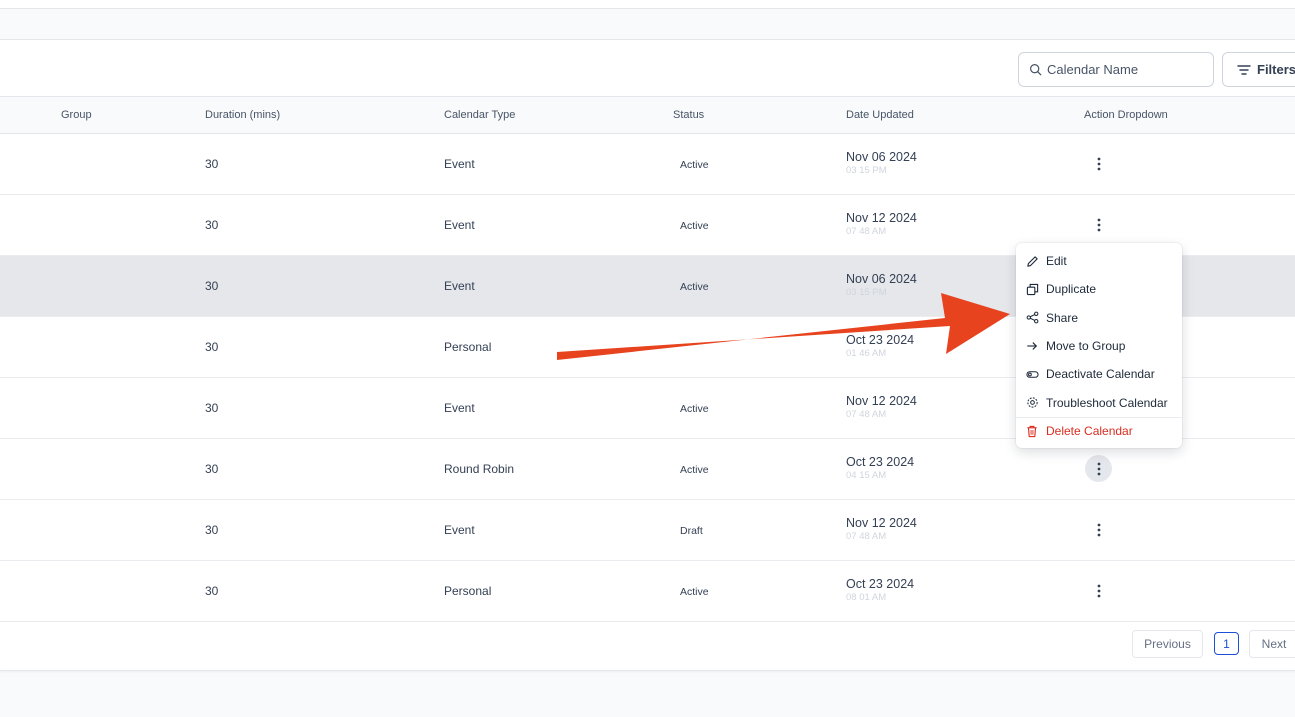  Describe the element at coordinates (1032, 346) in the screenshot. I see `arrow-right-icon` at that location.